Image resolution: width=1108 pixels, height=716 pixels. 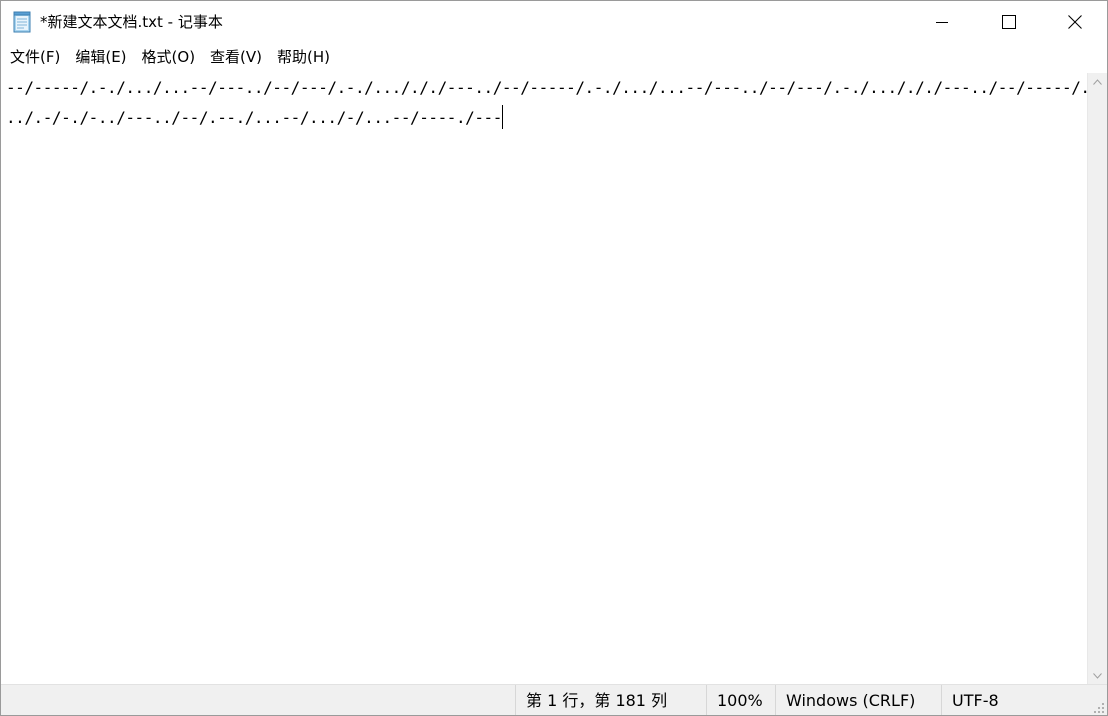 I want to click on notepad-icon, so click(x=22, y=22).